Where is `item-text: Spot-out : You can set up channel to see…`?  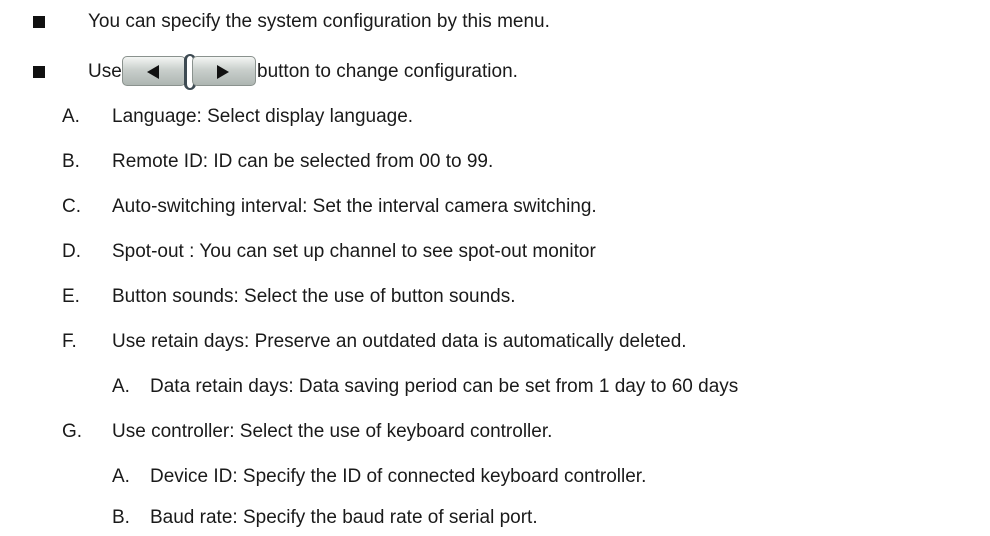 item-text: Spot-out : You can set up channel to see… is located at coordinates (354, 251).